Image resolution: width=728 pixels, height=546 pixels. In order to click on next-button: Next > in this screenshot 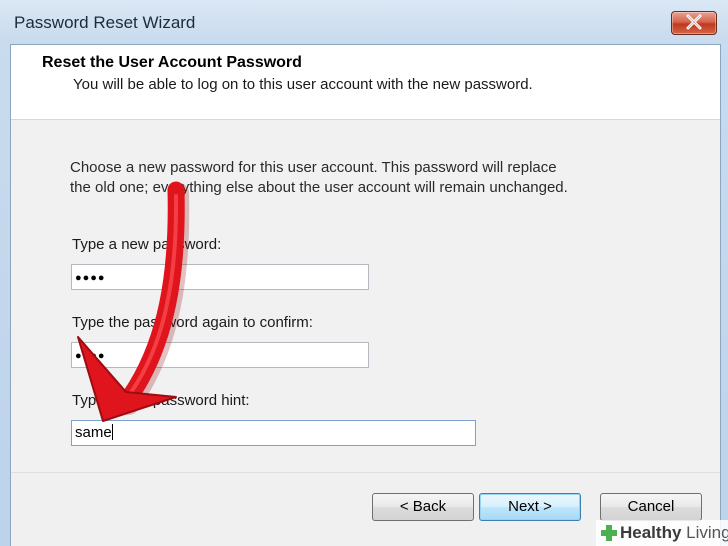, I will do `click(530, 507)`.